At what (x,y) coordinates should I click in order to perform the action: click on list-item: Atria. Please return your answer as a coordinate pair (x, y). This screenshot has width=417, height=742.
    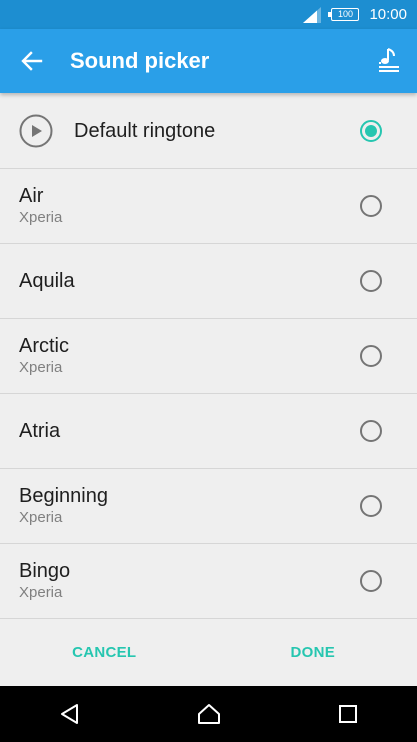
    Looking at the image, I should click on (208, 431).